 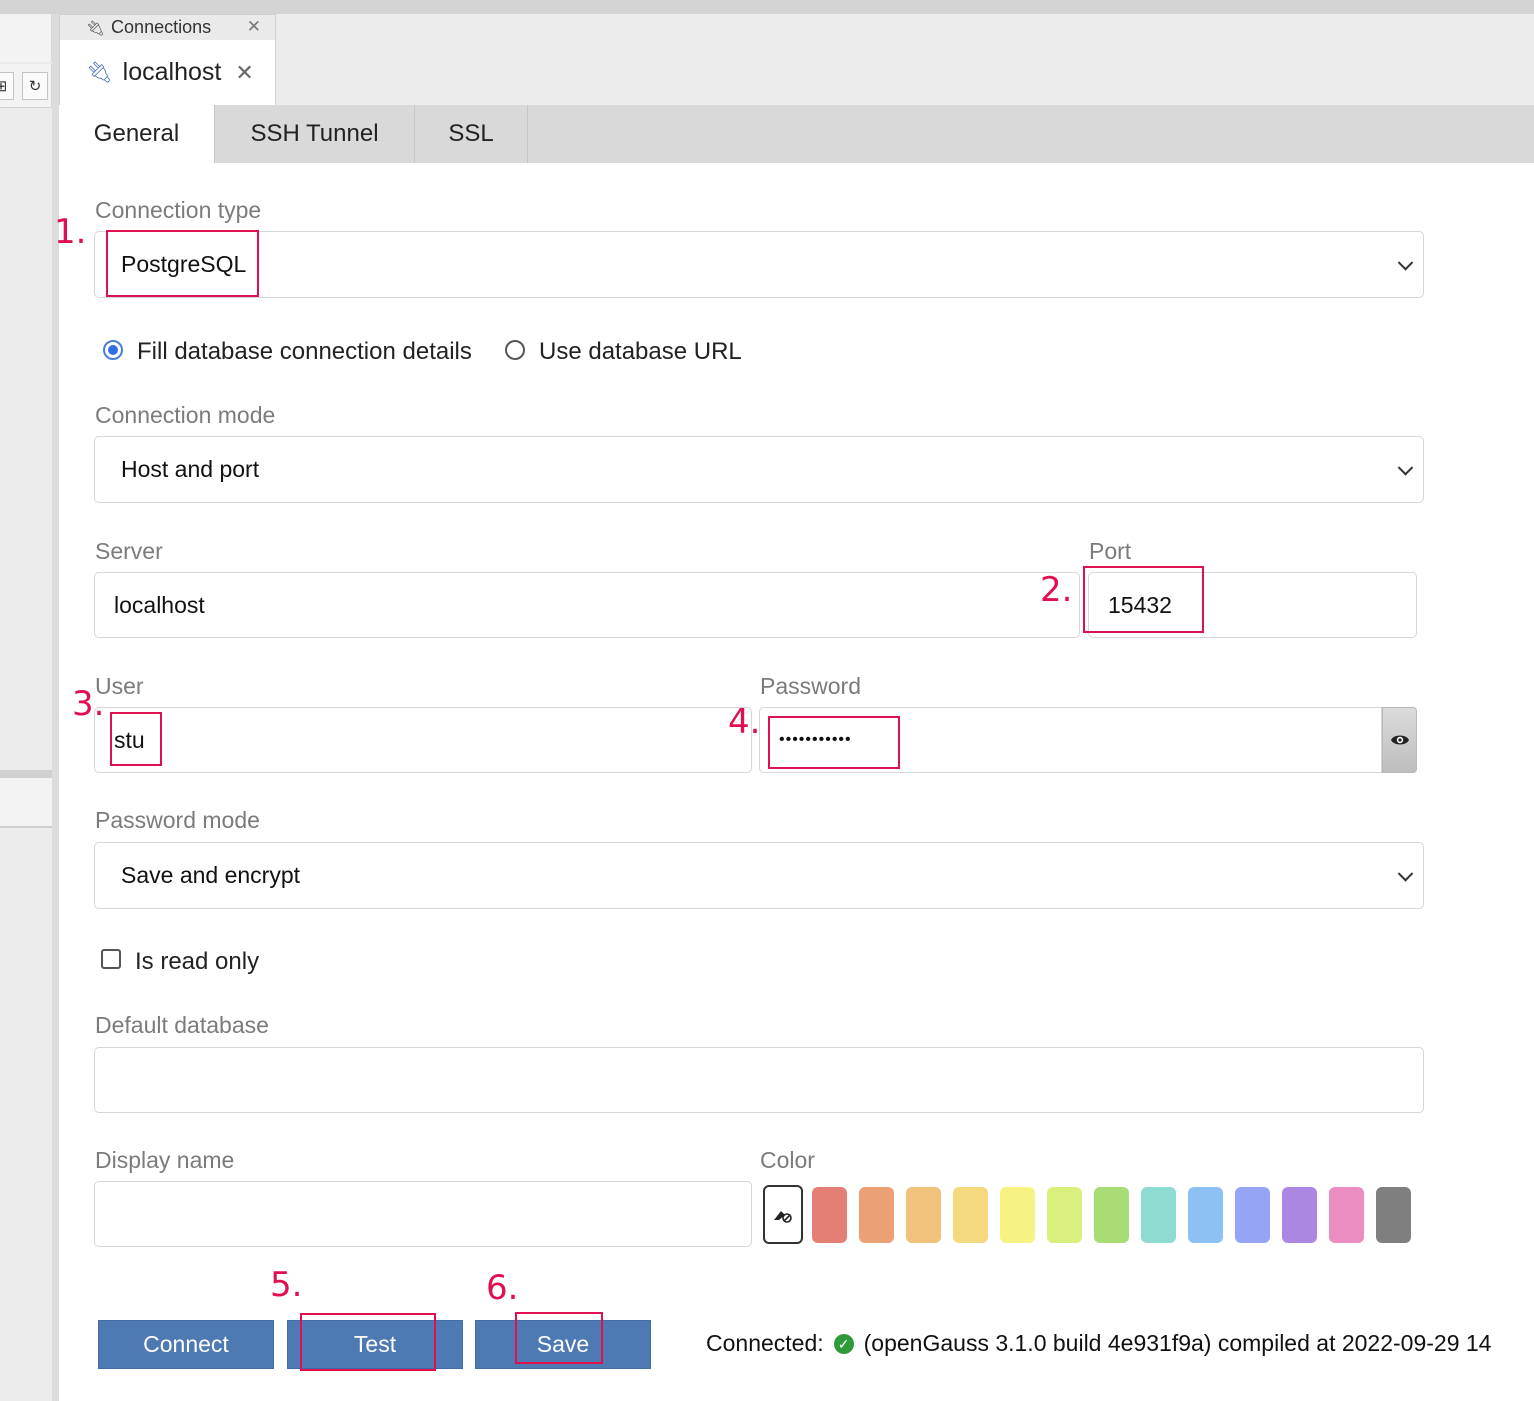 What do you see at coordinates (1140, 604) in the screenshot?
I see `port-value: 15432` at bounding box center [1140, 604].